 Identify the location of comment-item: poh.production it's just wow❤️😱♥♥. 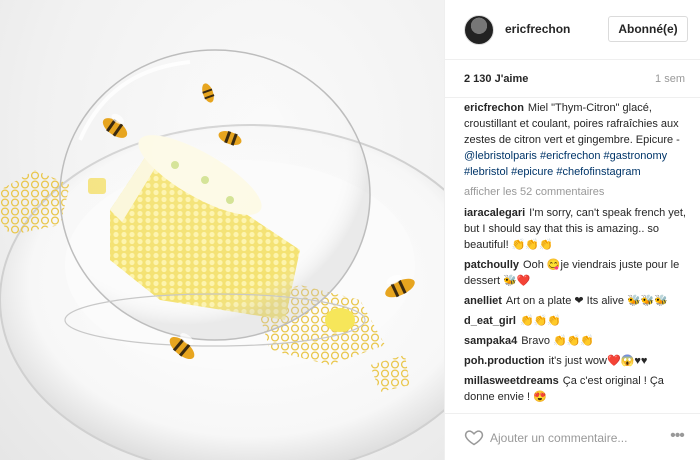
(577, 361).